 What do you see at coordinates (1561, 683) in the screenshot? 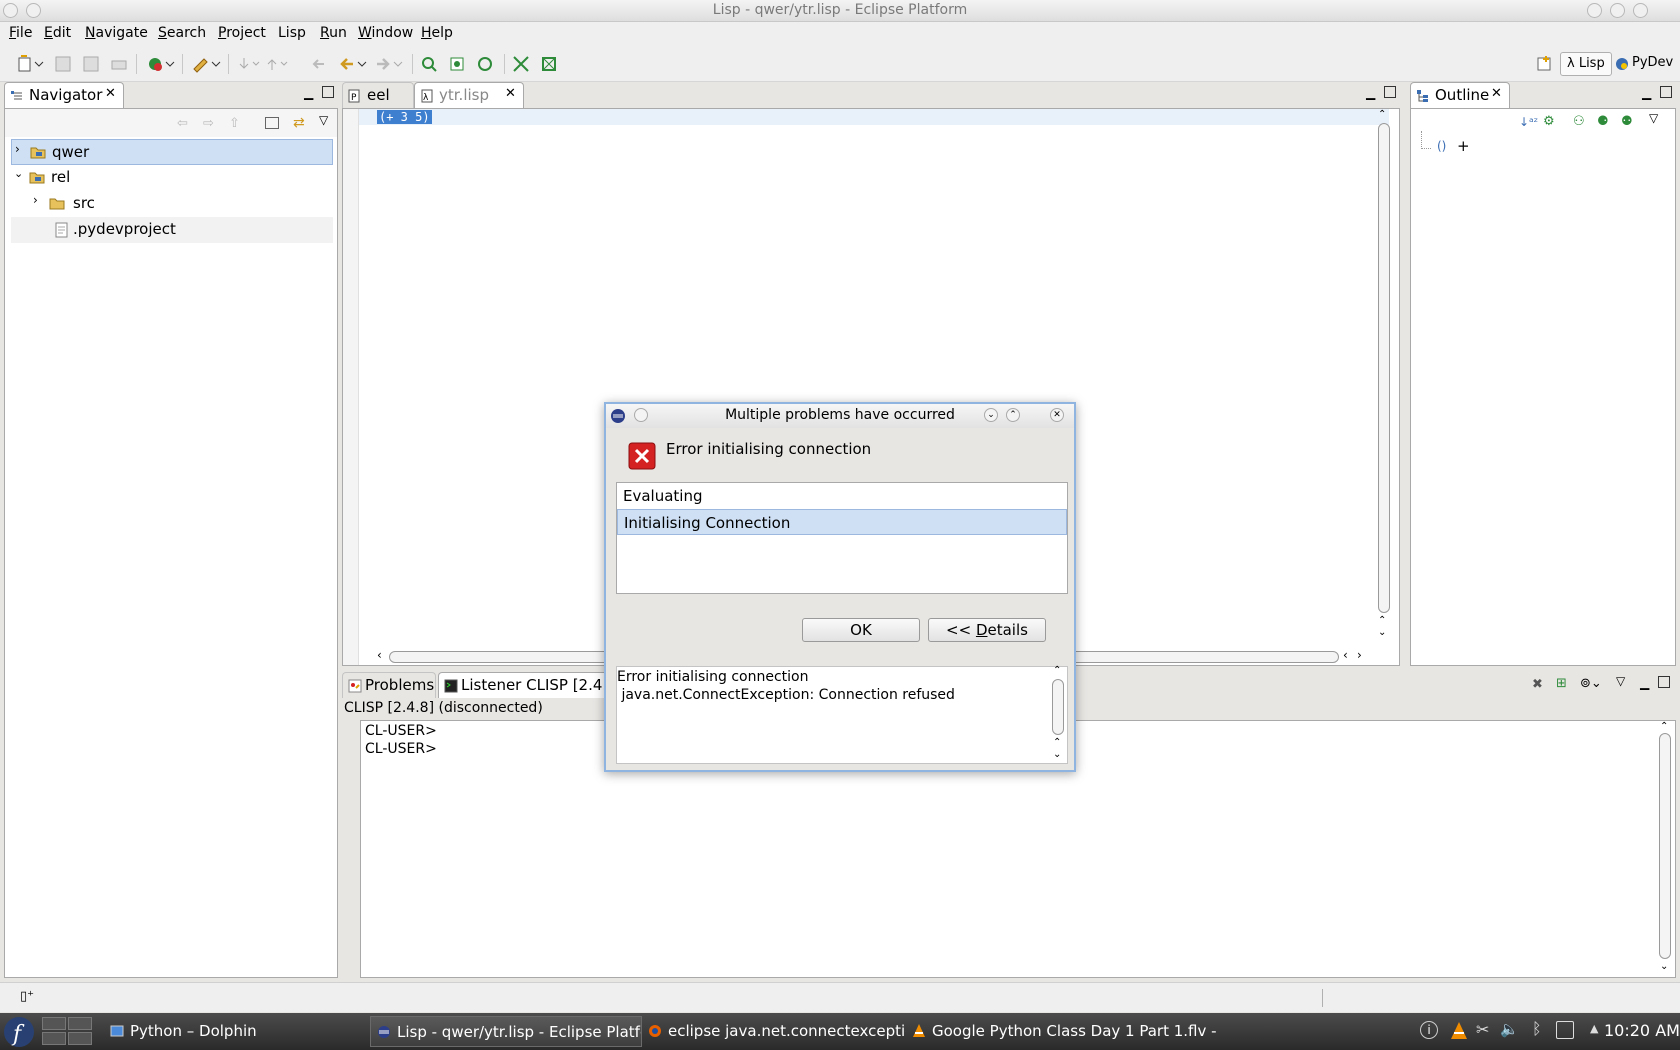
I see `pin-console-icon: ⊞` at bounding box center [1561, 683].